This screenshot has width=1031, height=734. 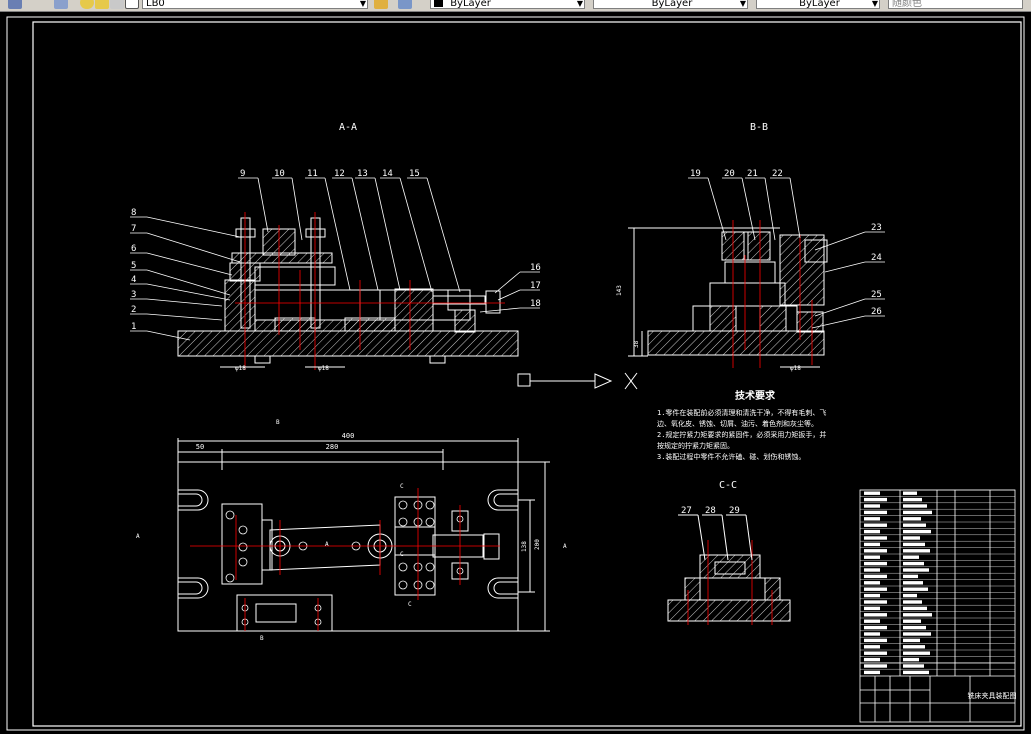 What do you see at coordinates (818, 4) in the screenshot?
I see `lineweight-combo: ByLayer ▼` at bounding box center [818, 4].